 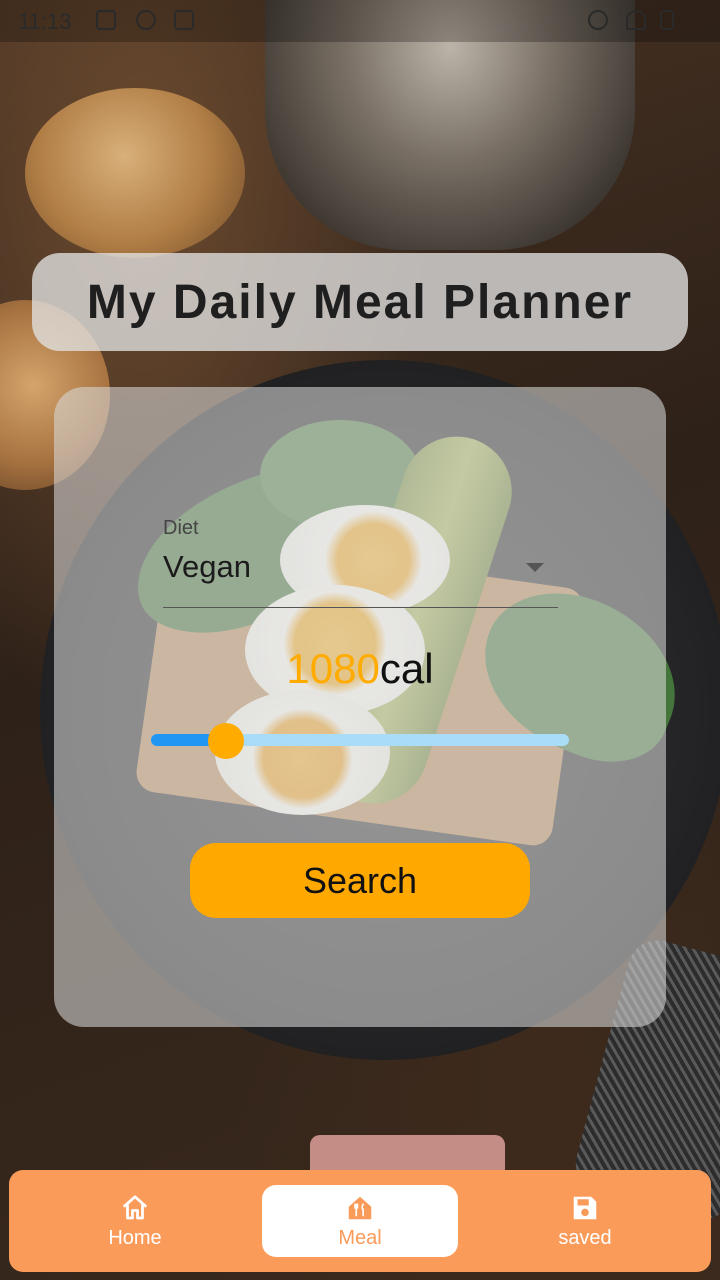 I want to click on nav-item-meal: Meal, so click(x=360, y=1221).